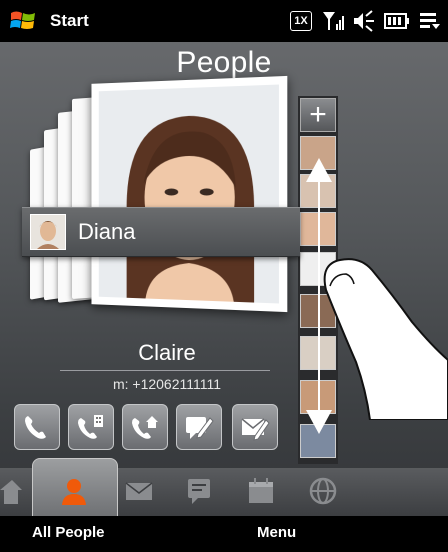 The width and height of the screenshot is (448, 552). What do you see at coordinates (224, 21) in the screenshot?
I see `status-bar: Start 1X` at bounding box center [224, 21].